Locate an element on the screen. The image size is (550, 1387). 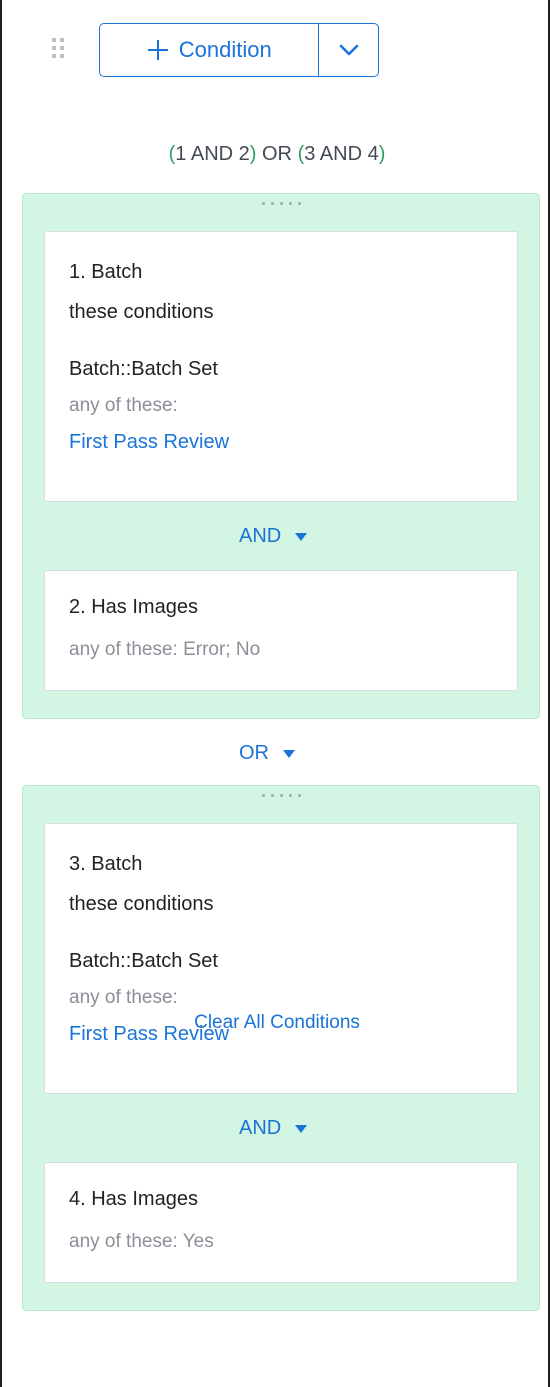
clear-all-conditions-link: Clear All Conditions is located at coordinates (276, 1023).